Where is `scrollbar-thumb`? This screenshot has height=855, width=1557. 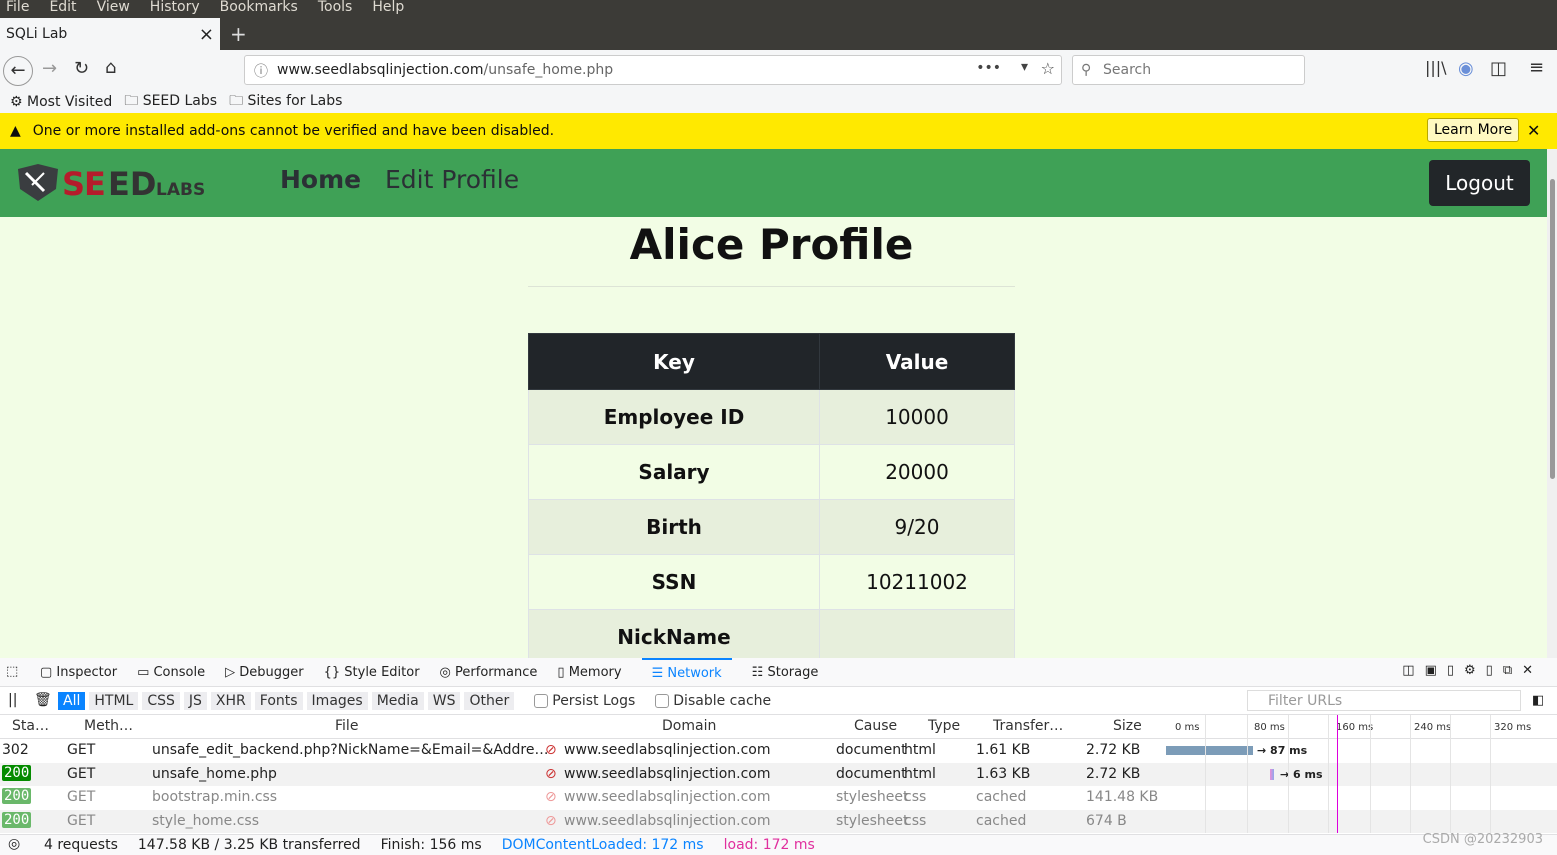 scrollbar-thumb is located at coordinates (1552, 329).